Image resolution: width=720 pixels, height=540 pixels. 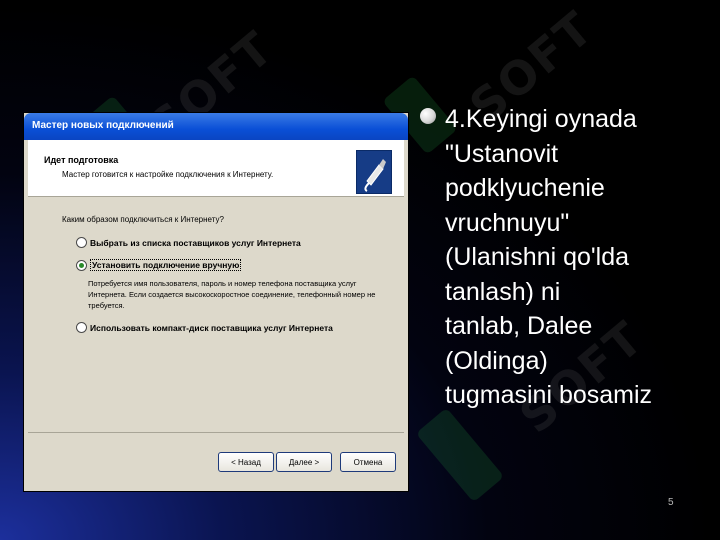 I want to click on leaf-icon, so click(x=460, y=455).